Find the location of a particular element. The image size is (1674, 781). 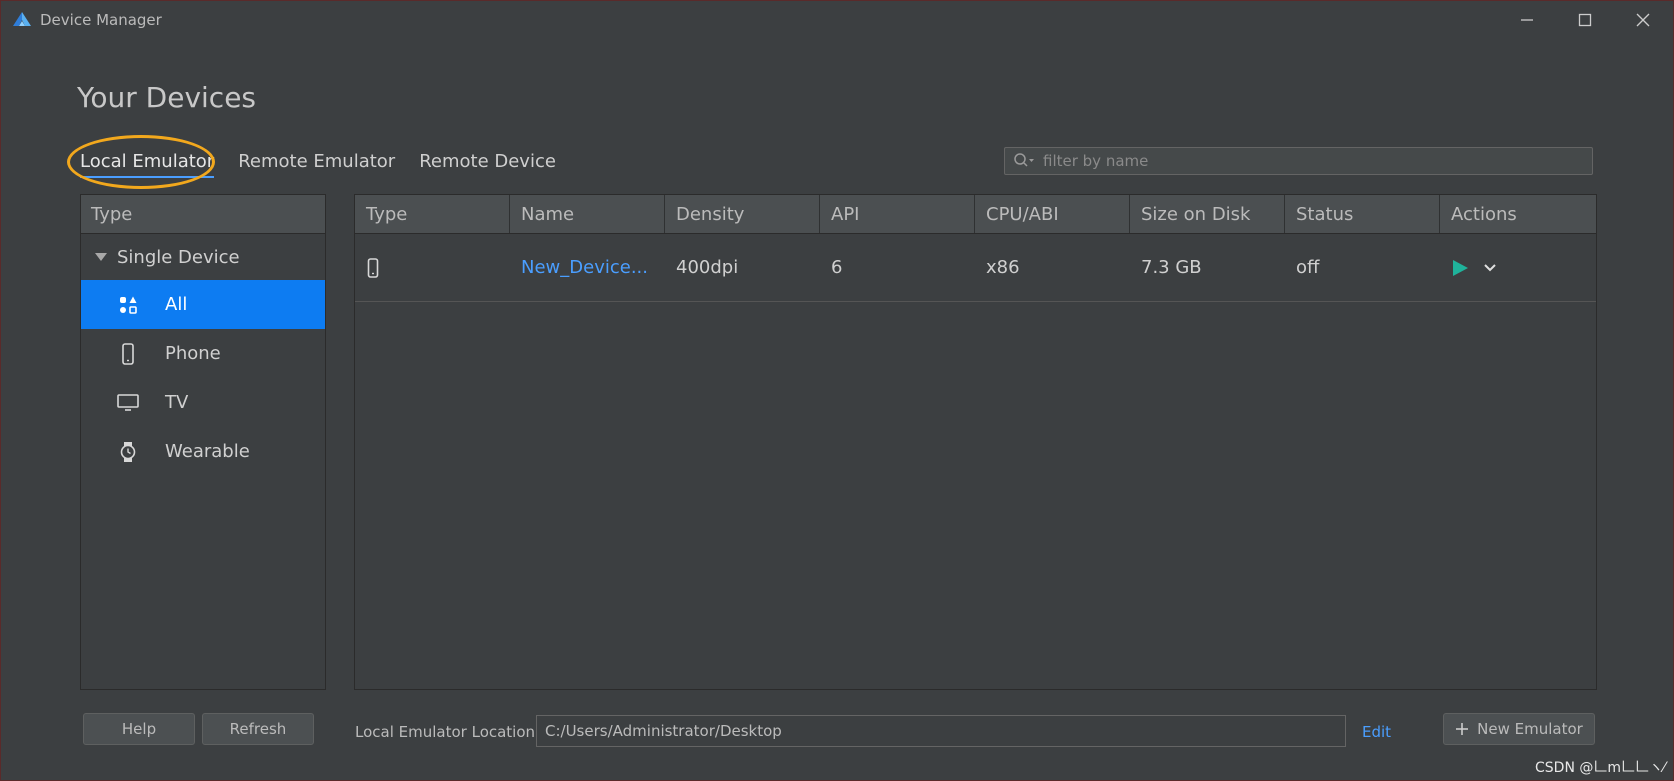

category-label: Wearable is located at coordinates (207, 451).